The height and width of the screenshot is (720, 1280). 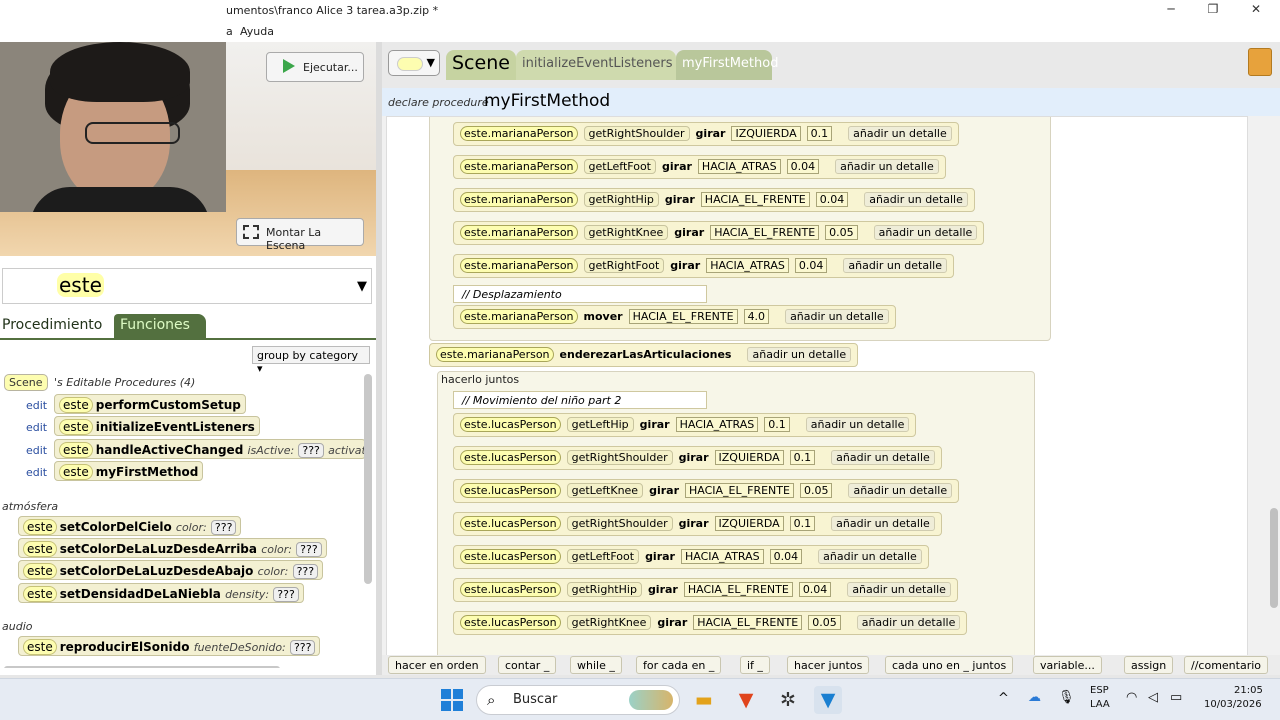 I want to click on language-region: LAA, so click(x=1100, y=704).